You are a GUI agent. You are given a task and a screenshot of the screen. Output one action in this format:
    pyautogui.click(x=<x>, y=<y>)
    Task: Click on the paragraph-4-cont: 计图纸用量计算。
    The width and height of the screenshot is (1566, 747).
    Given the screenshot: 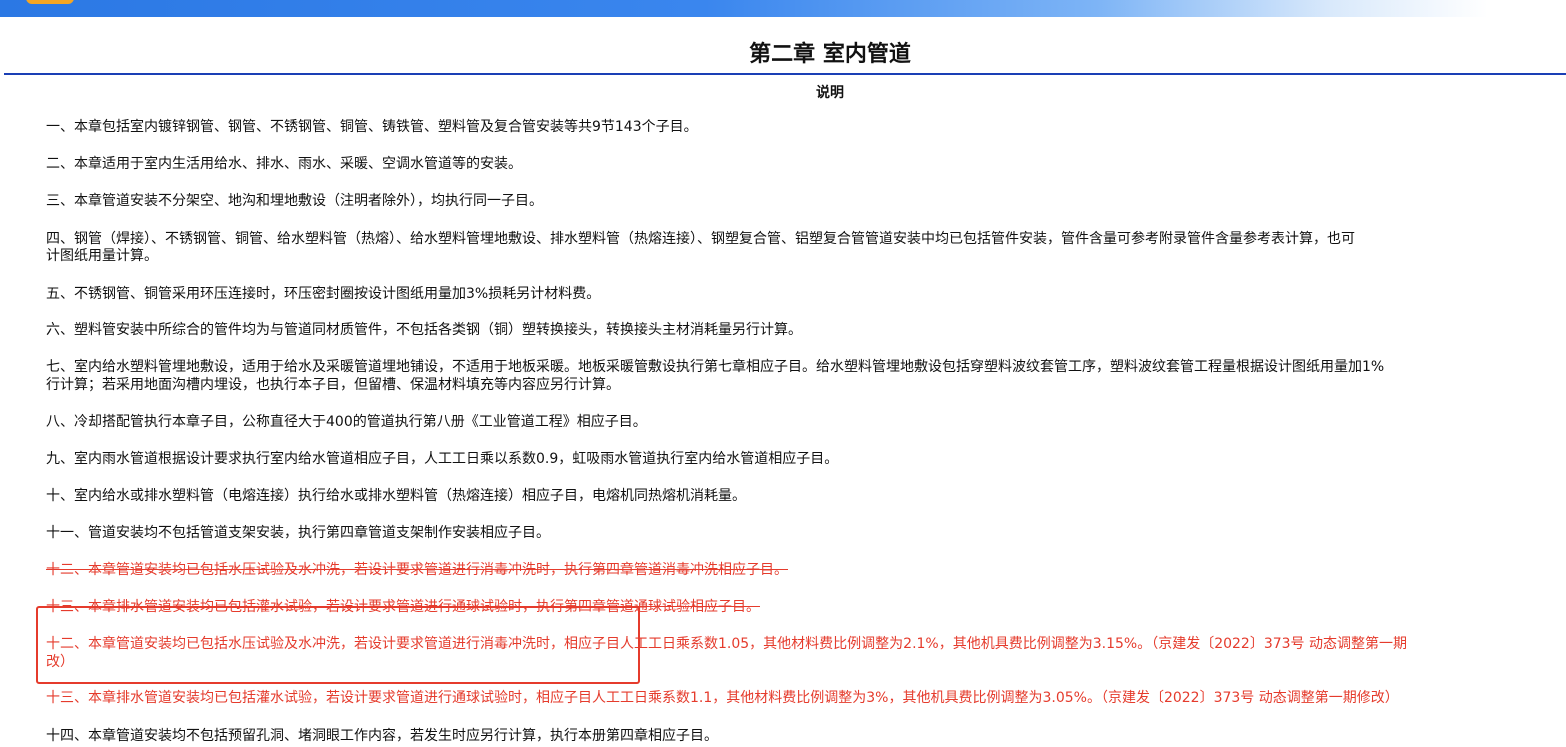 What is the action you would take?
    pyautogui.click(x=102, y=256)
    